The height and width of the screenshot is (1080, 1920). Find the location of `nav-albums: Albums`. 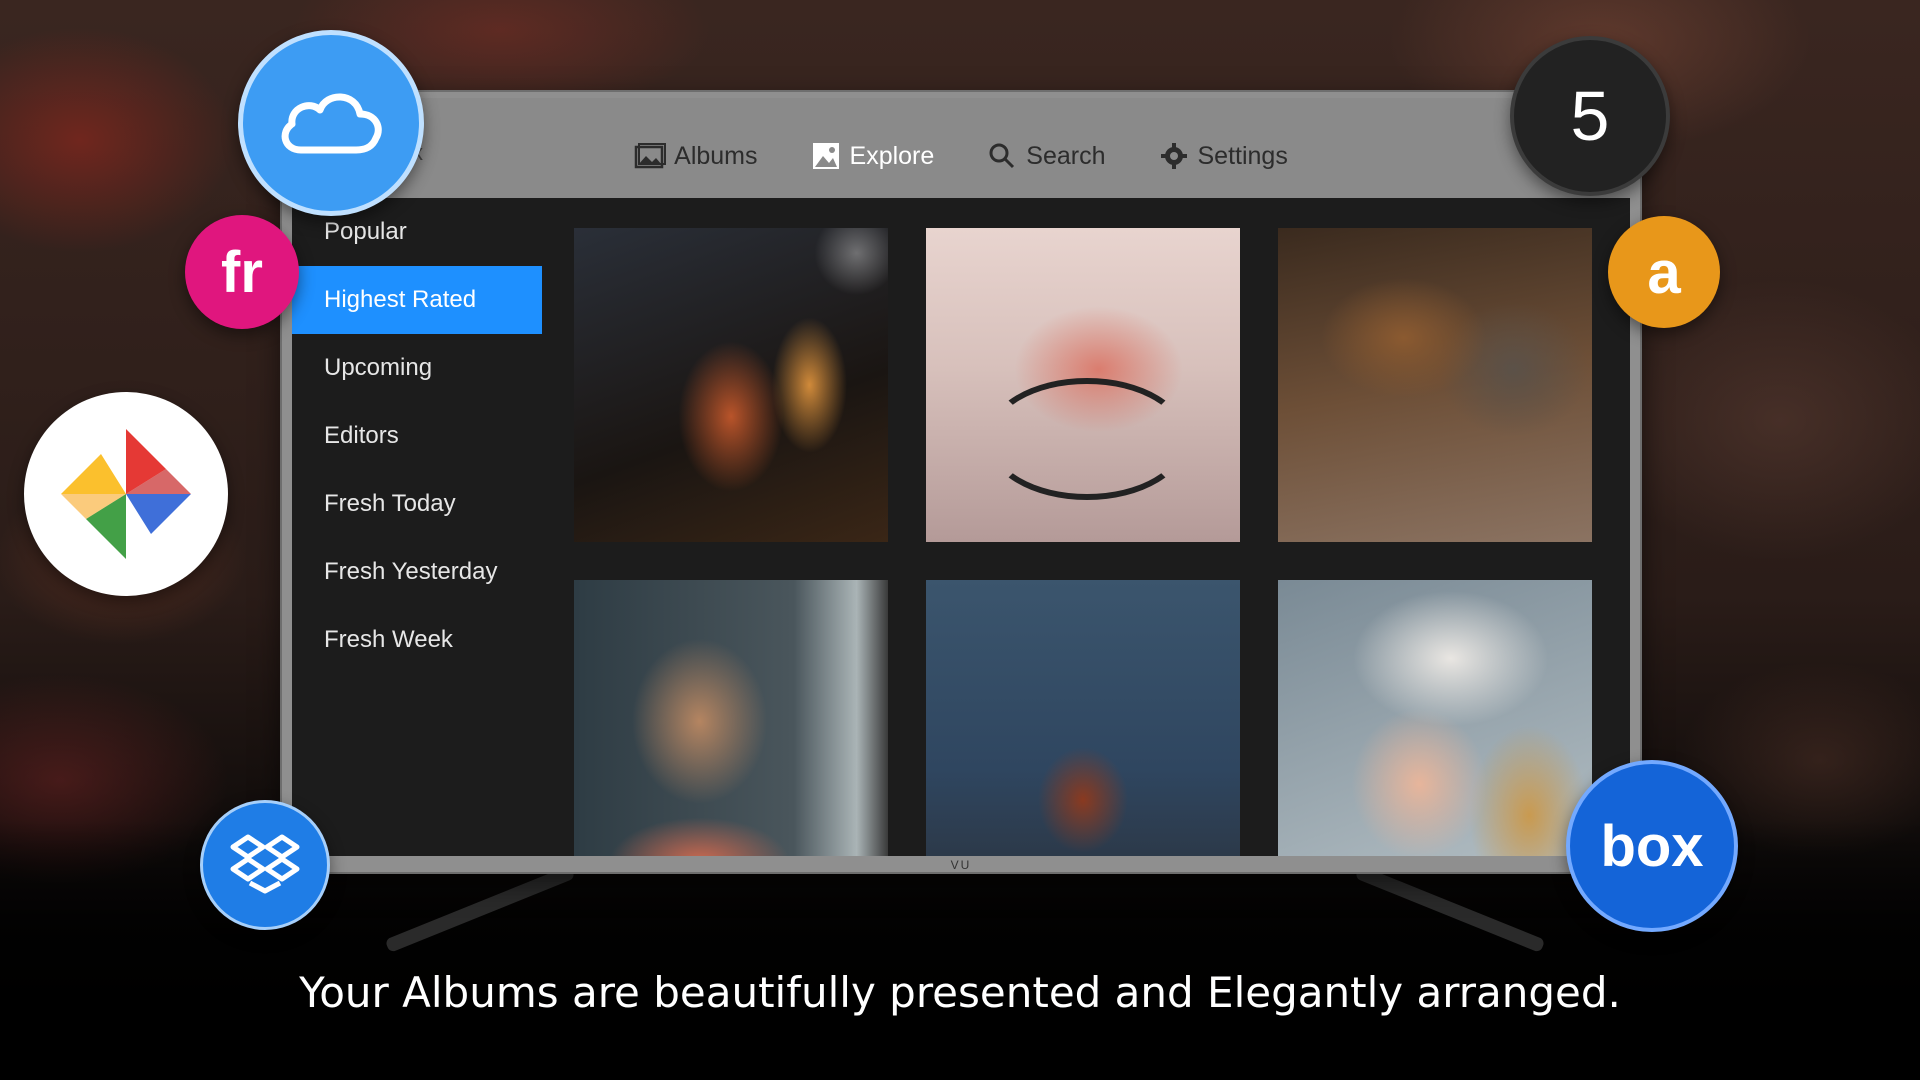

nav-albums: Albums is located at coordinates (696, 156).